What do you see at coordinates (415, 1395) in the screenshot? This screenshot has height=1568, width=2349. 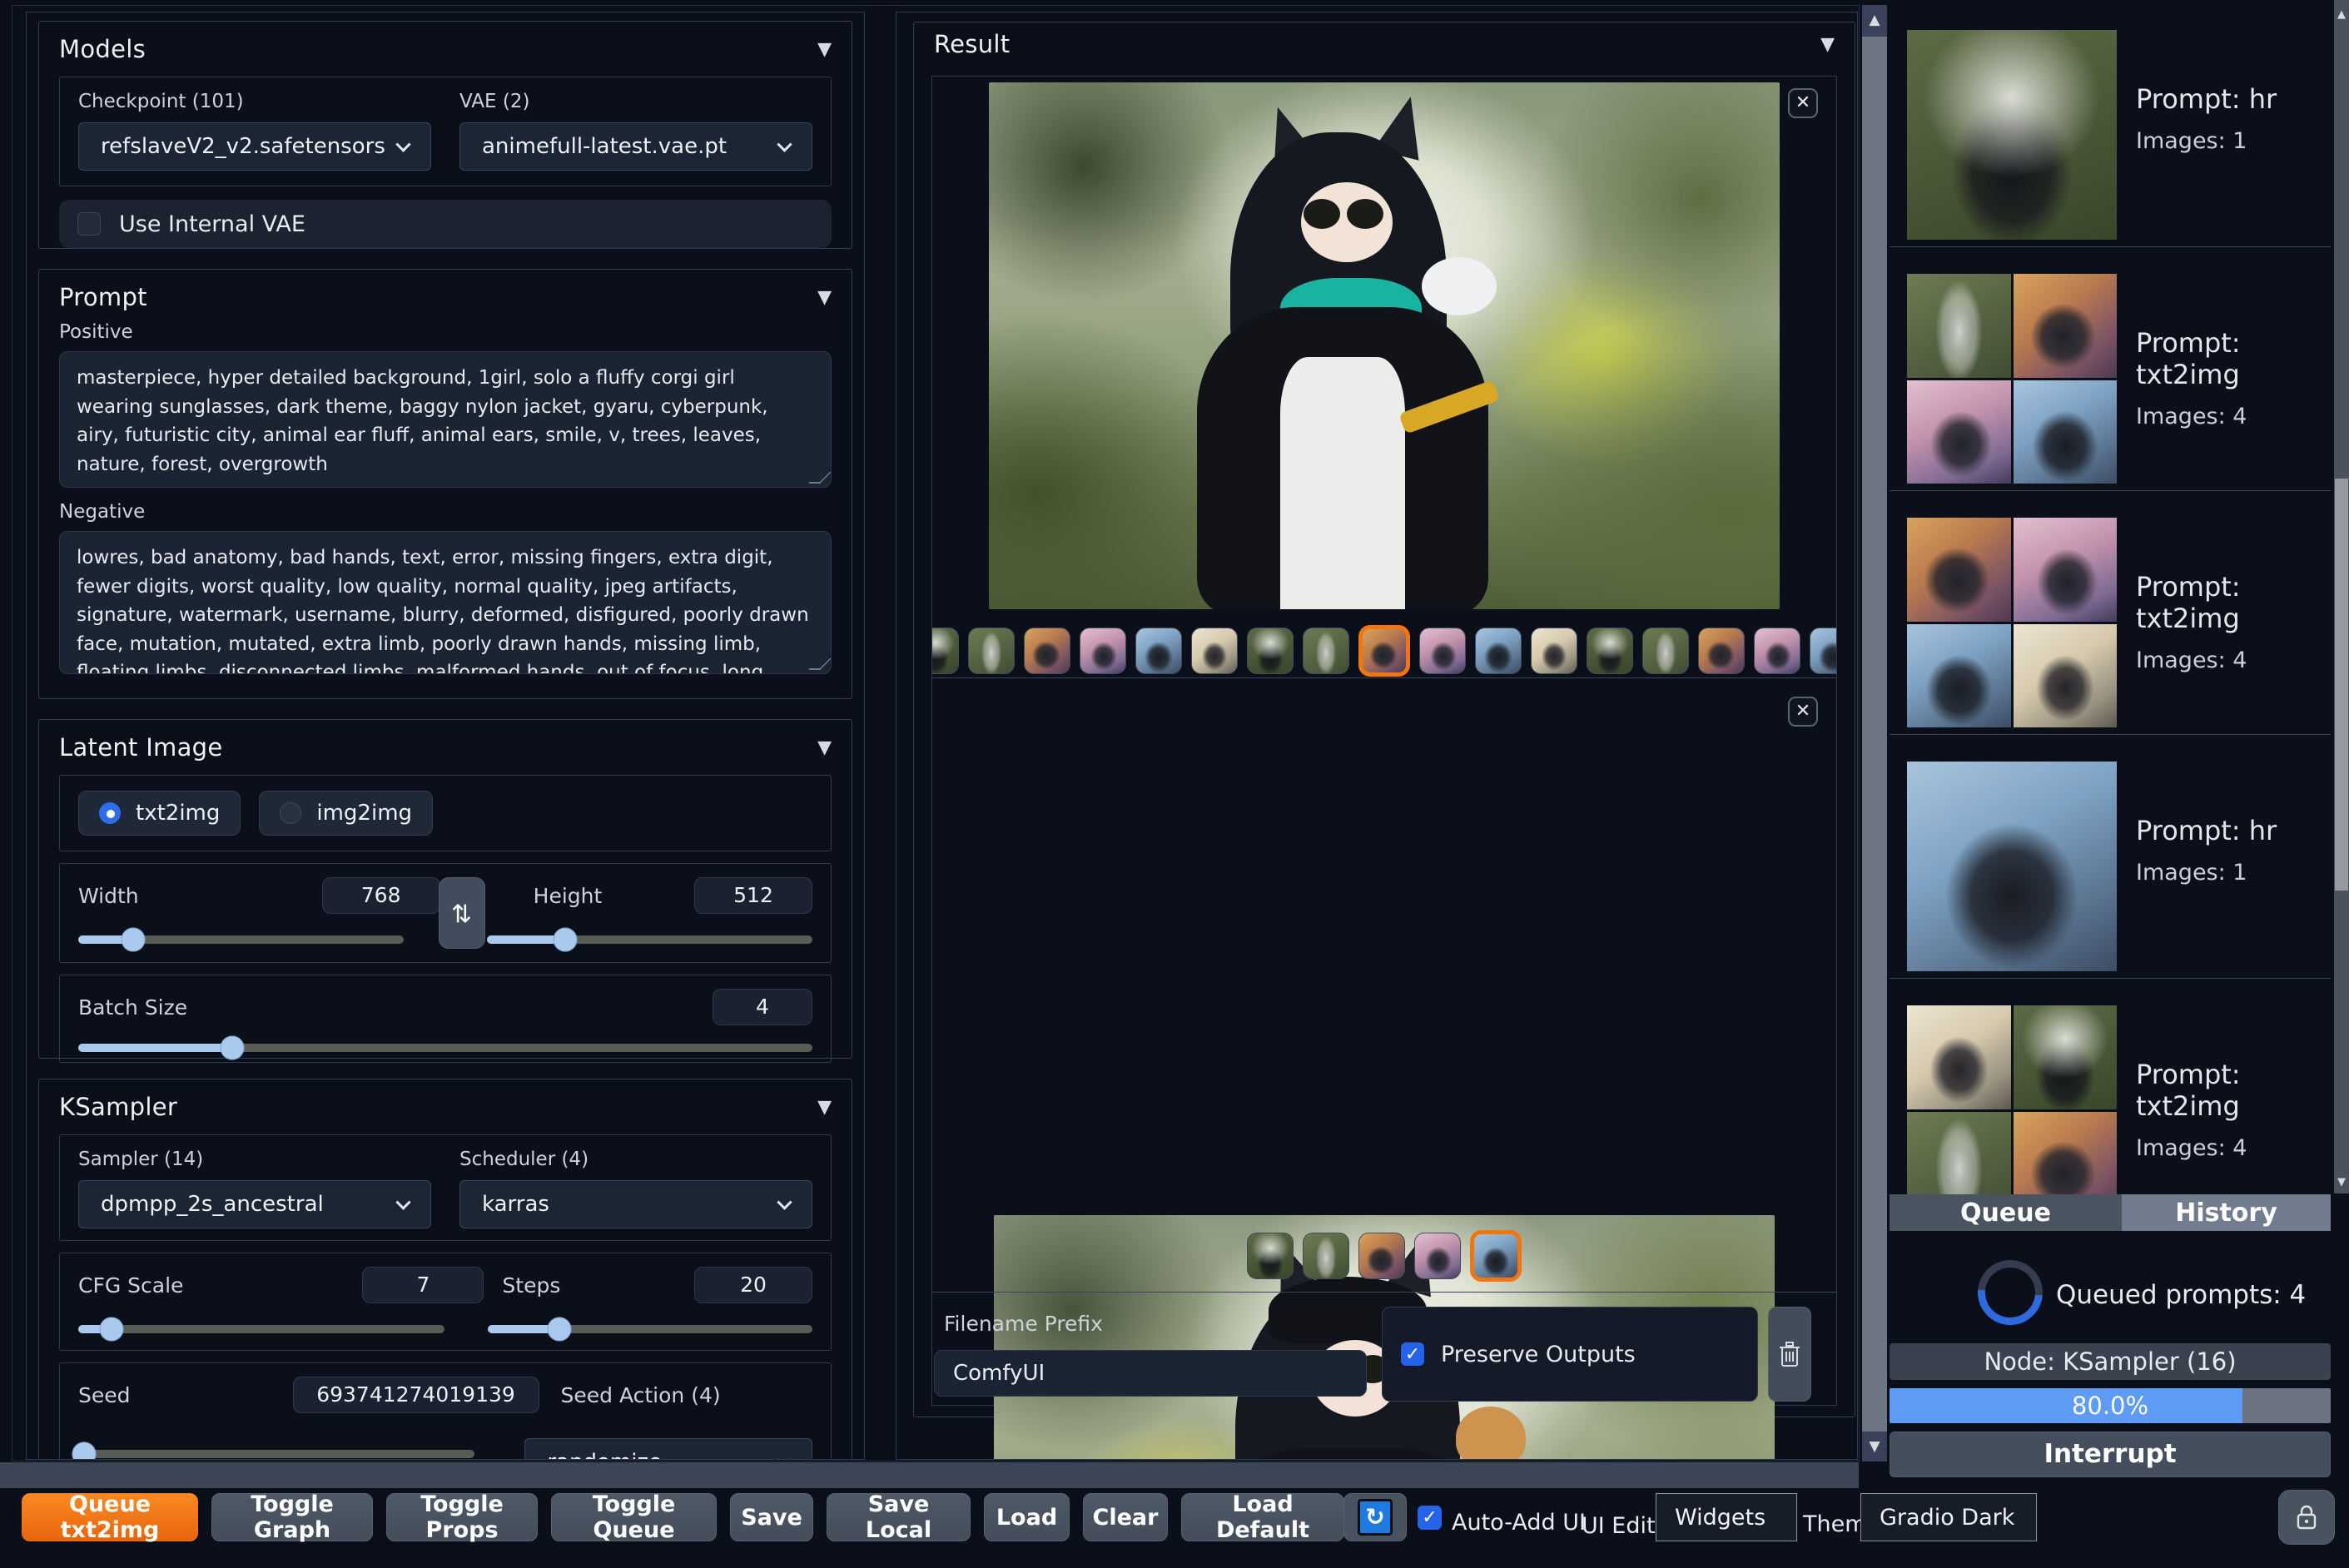 I see `seed-input: 693741274019139` at bounding box center [415, 1395].